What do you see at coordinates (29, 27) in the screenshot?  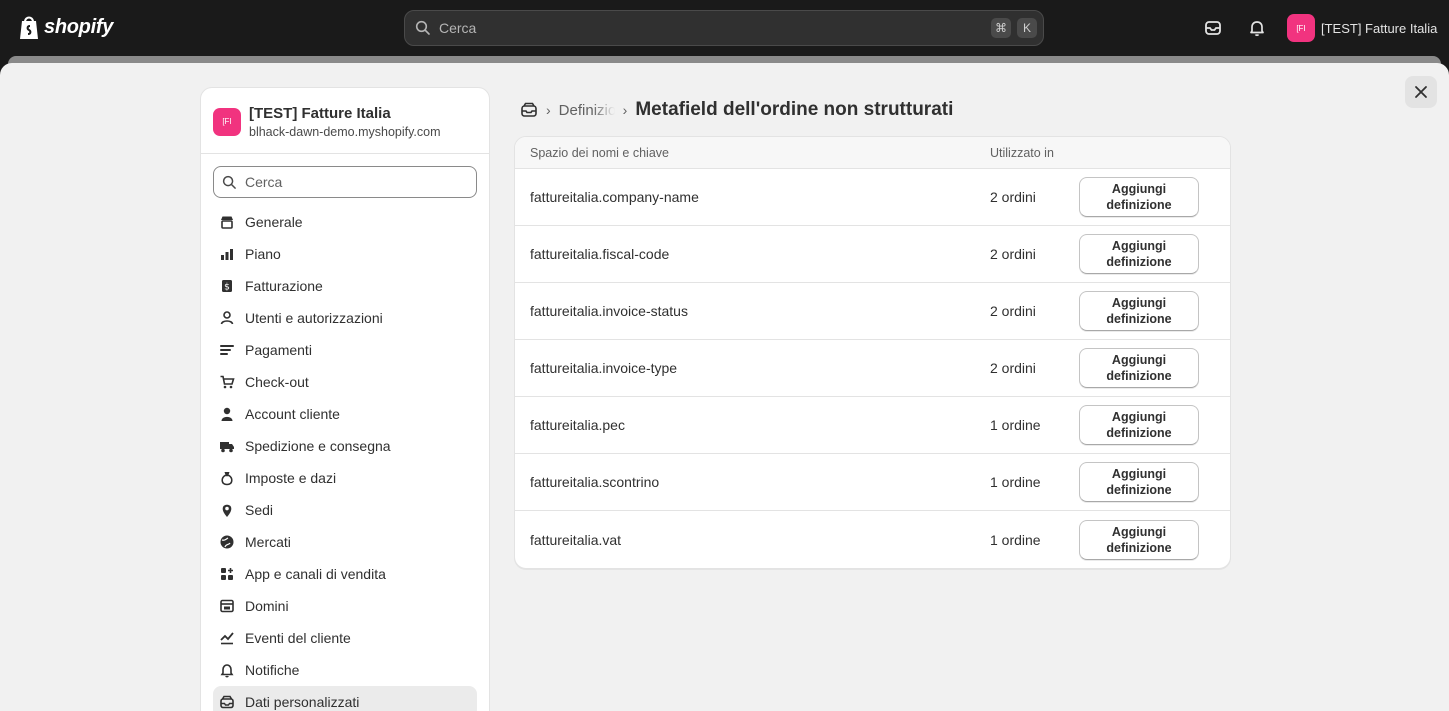 I see `shopify-bag-icon` at bounding box center [29, 27].